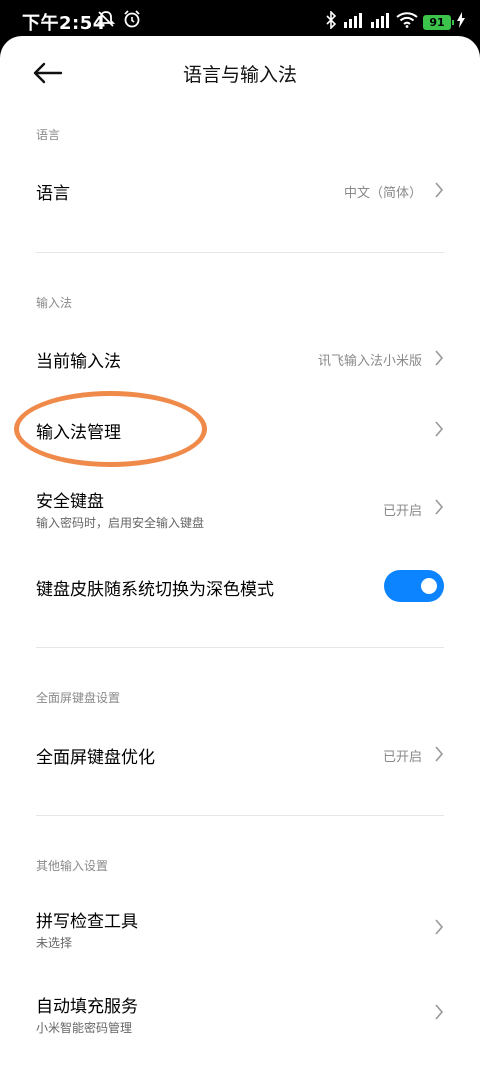  Describe the element at coordinates (106, 21) in the screenshot. I see `mute-icon` at that location.